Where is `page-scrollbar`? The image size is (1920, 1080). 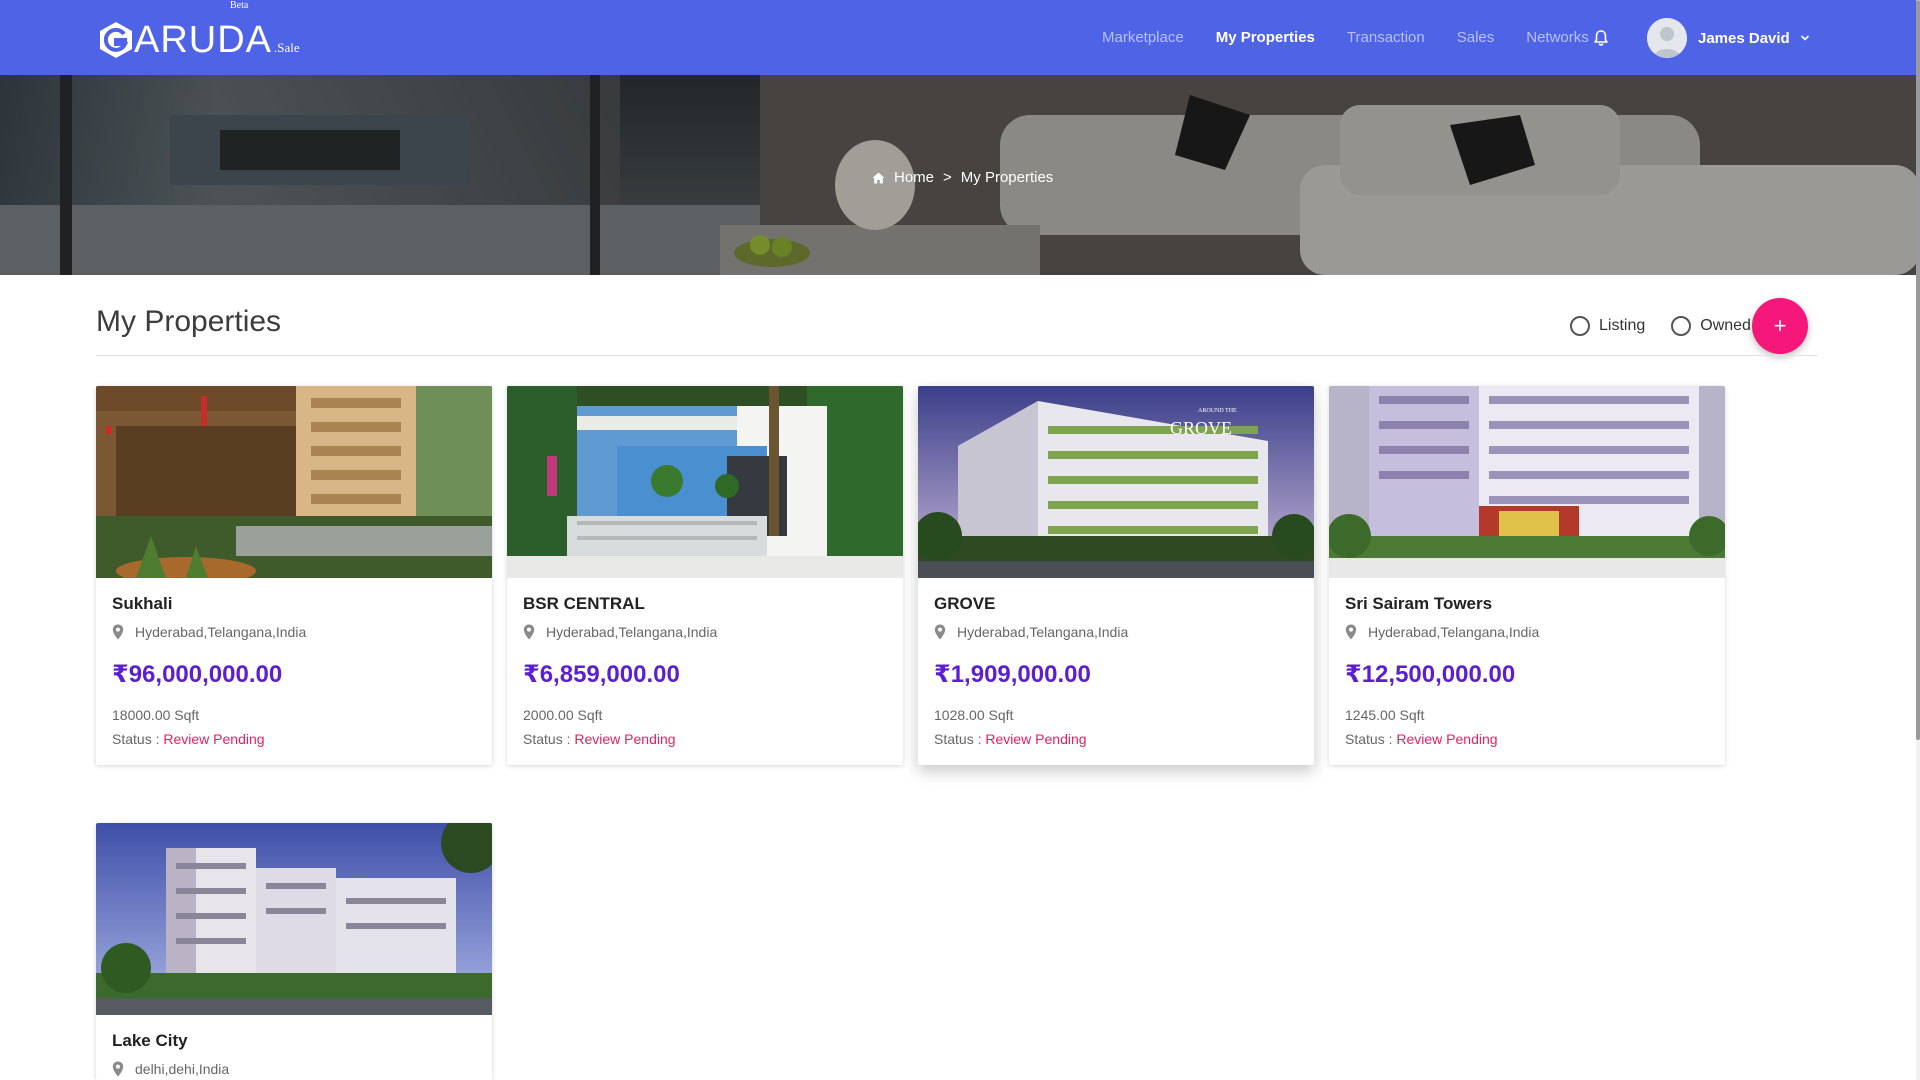
page-scrollbar is located at coordinates (1918, 540).